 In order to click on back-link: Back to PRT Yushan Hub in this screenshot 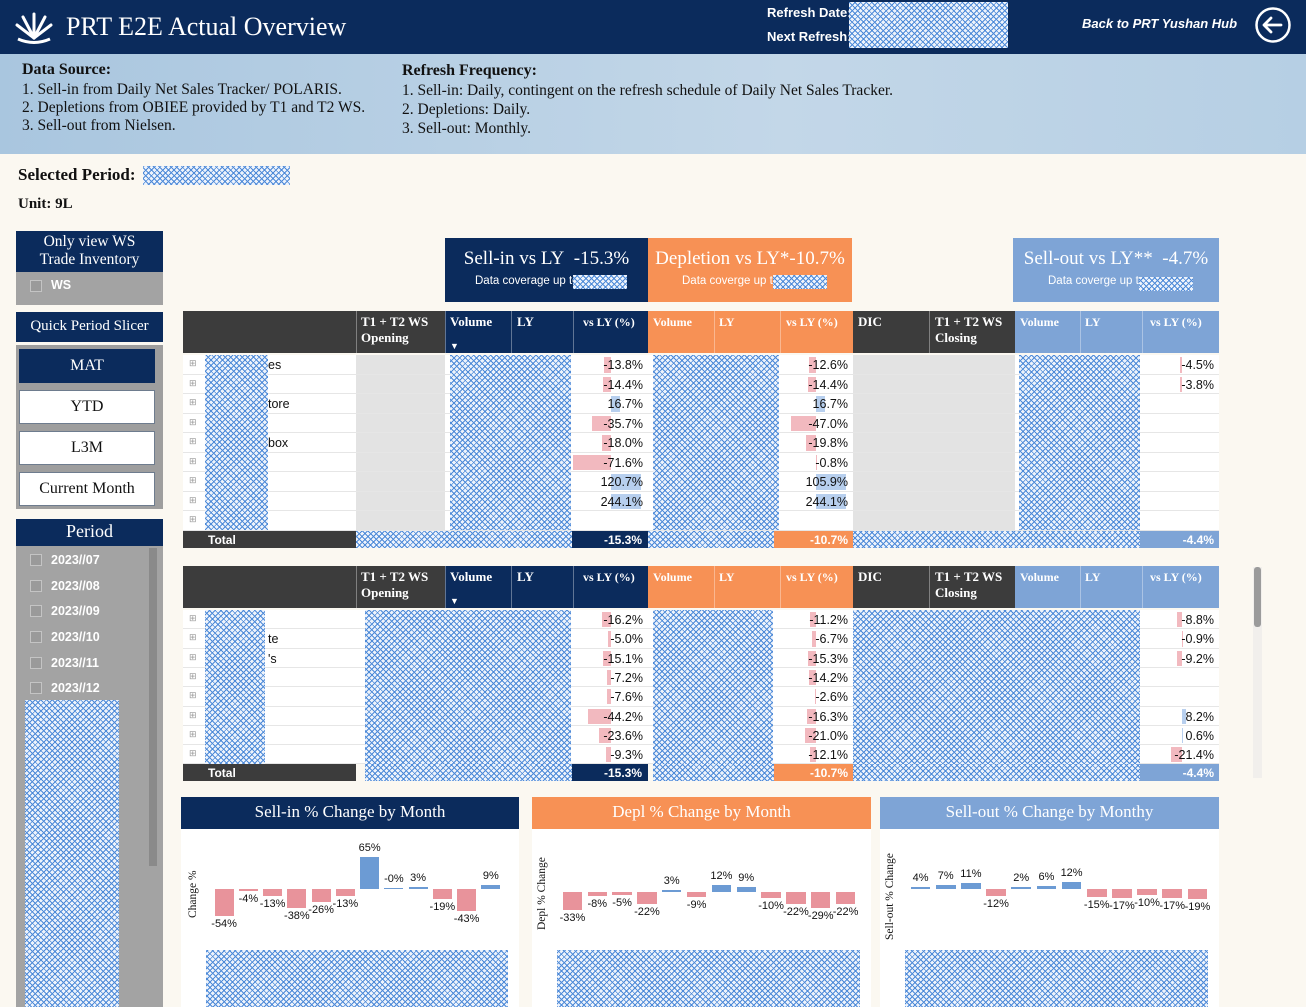, I will do `click(1159, 23)`.